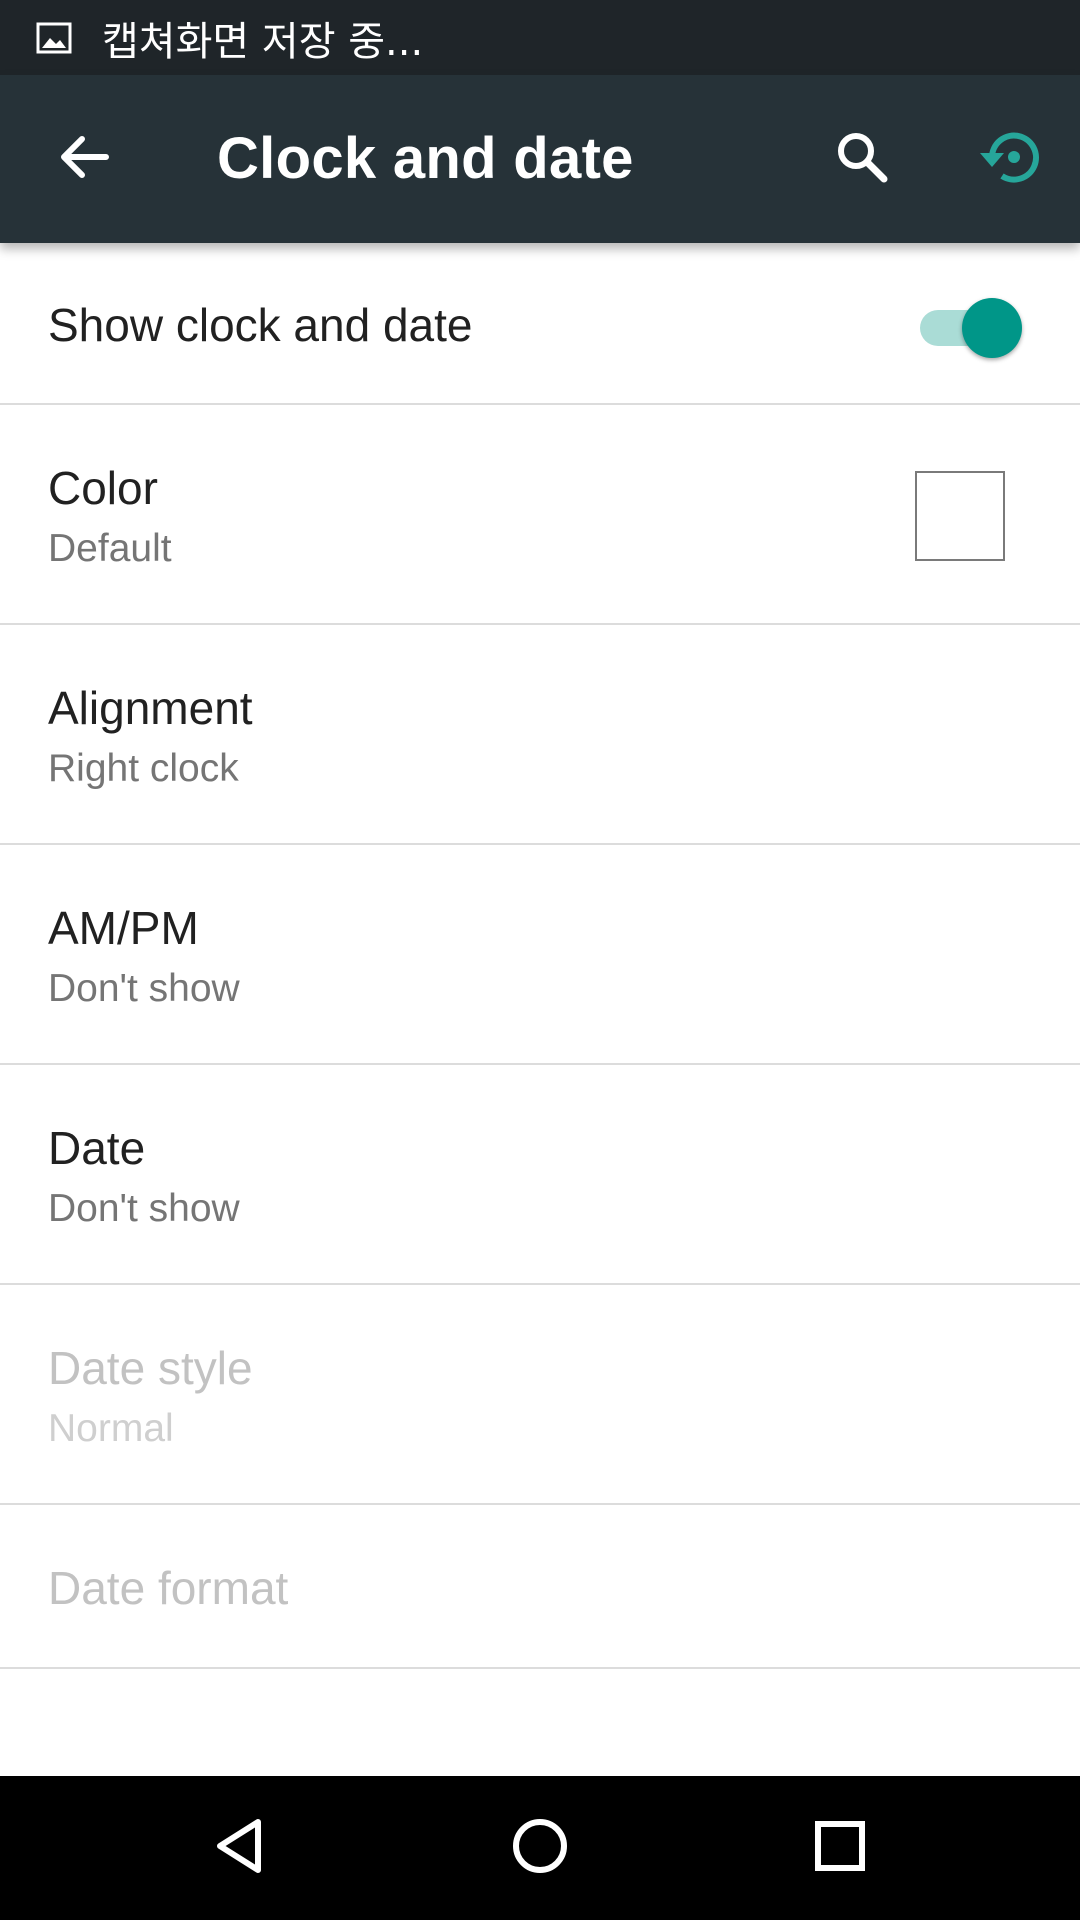  What do you see at coordinates (150, 708) in the screenshot?
I see `setting-title: Alignment` at bounding box center [150, 708].